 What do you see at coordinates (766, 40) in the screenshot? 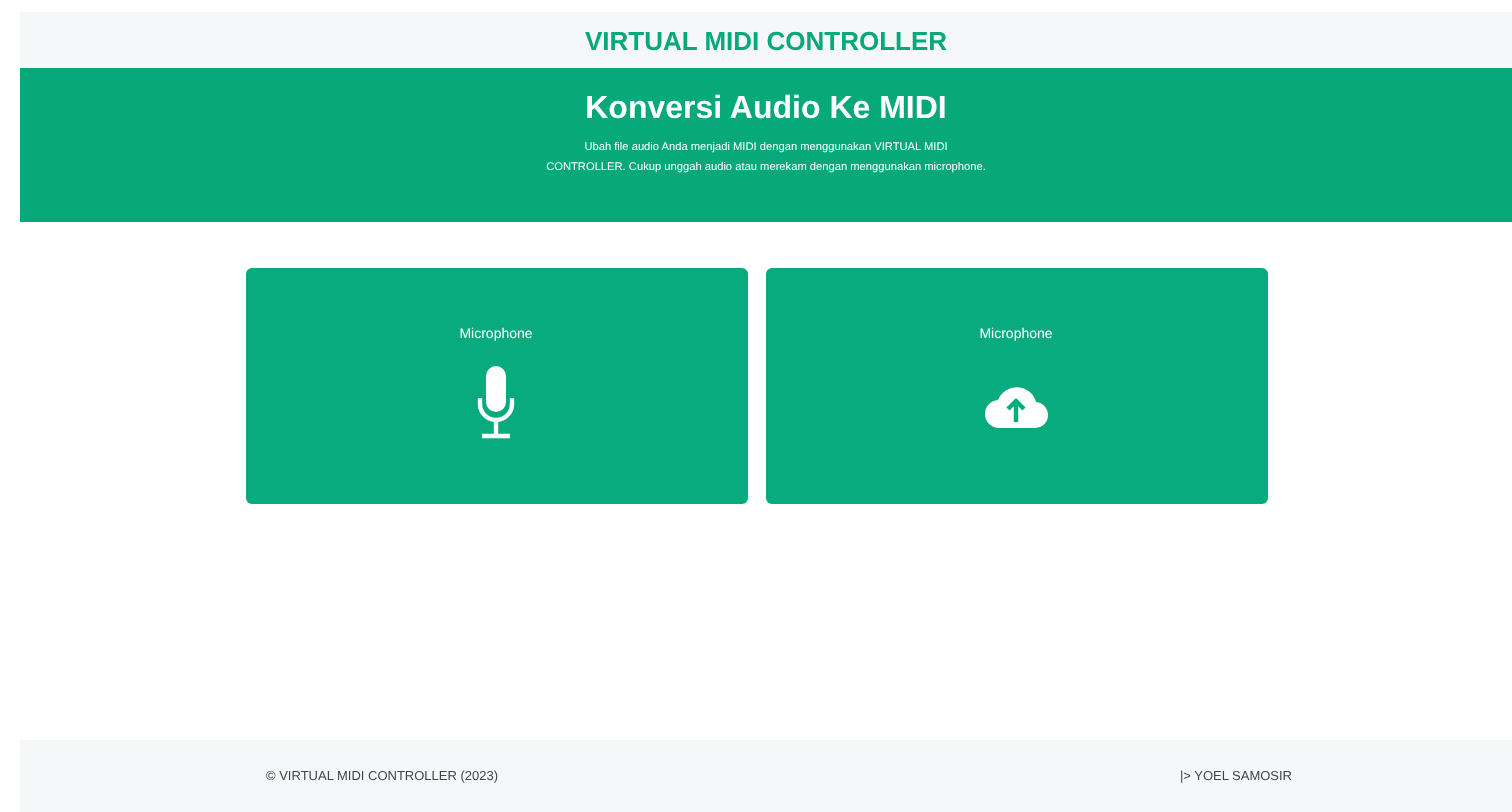
I see `app-title: VIRTUAL MIDI CONTROLLER` at bounding box center [766, 40].